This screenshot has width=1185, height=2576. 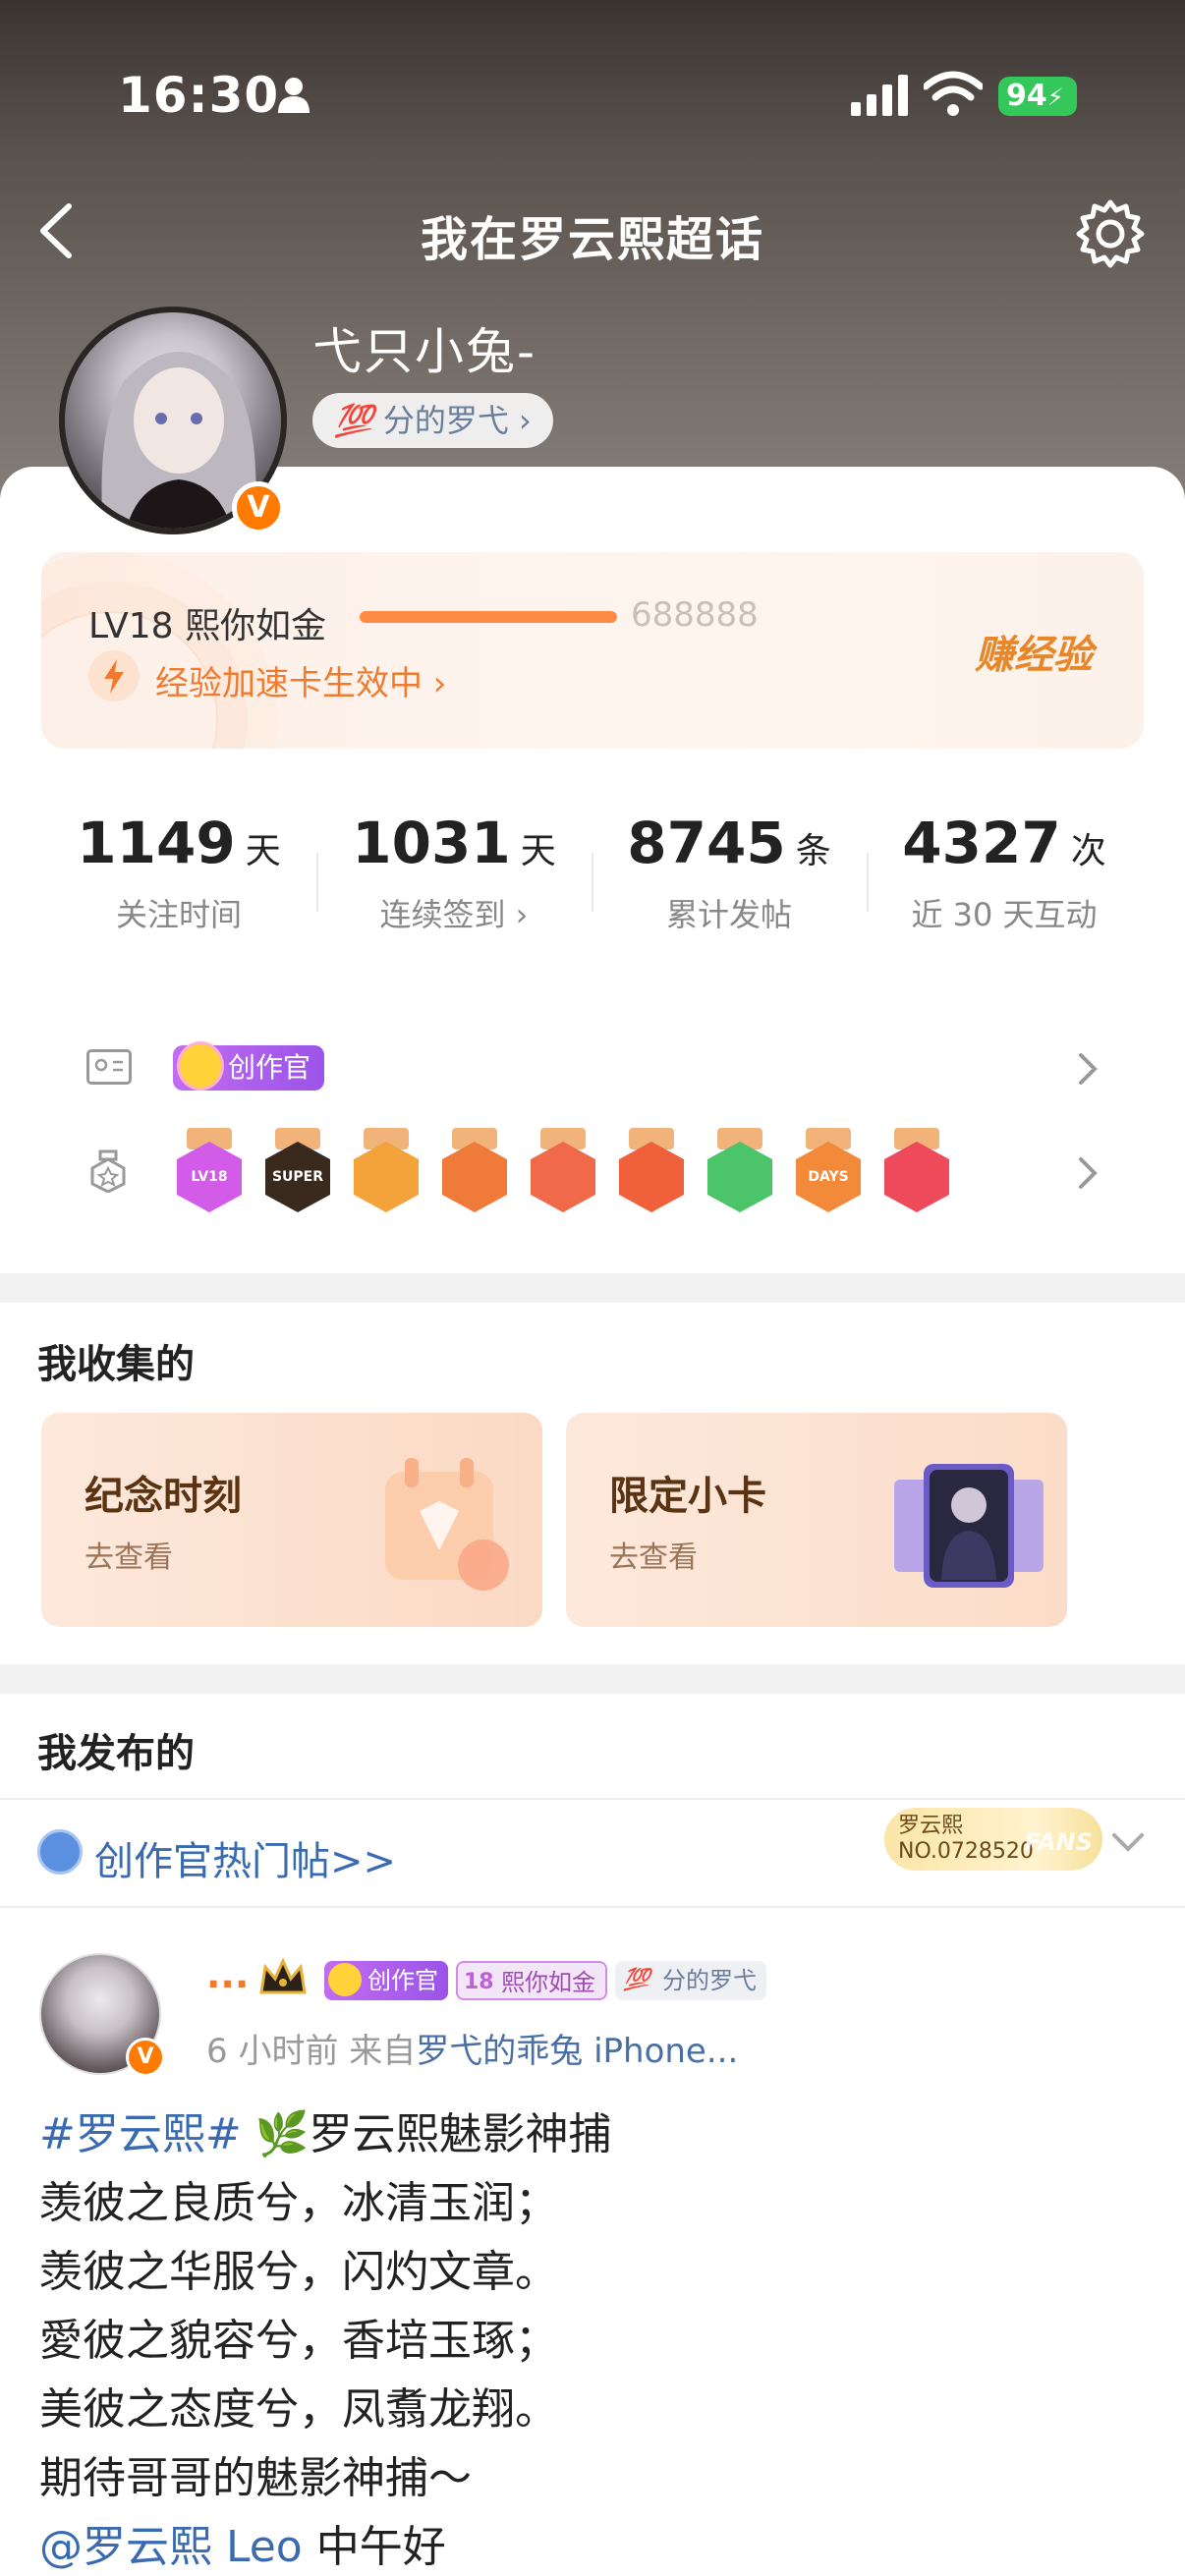 What do you see at coordinates (249, 1066) in the screenshot?
I see `creator-tag: 创作官` at bounding box center [249, 1066].